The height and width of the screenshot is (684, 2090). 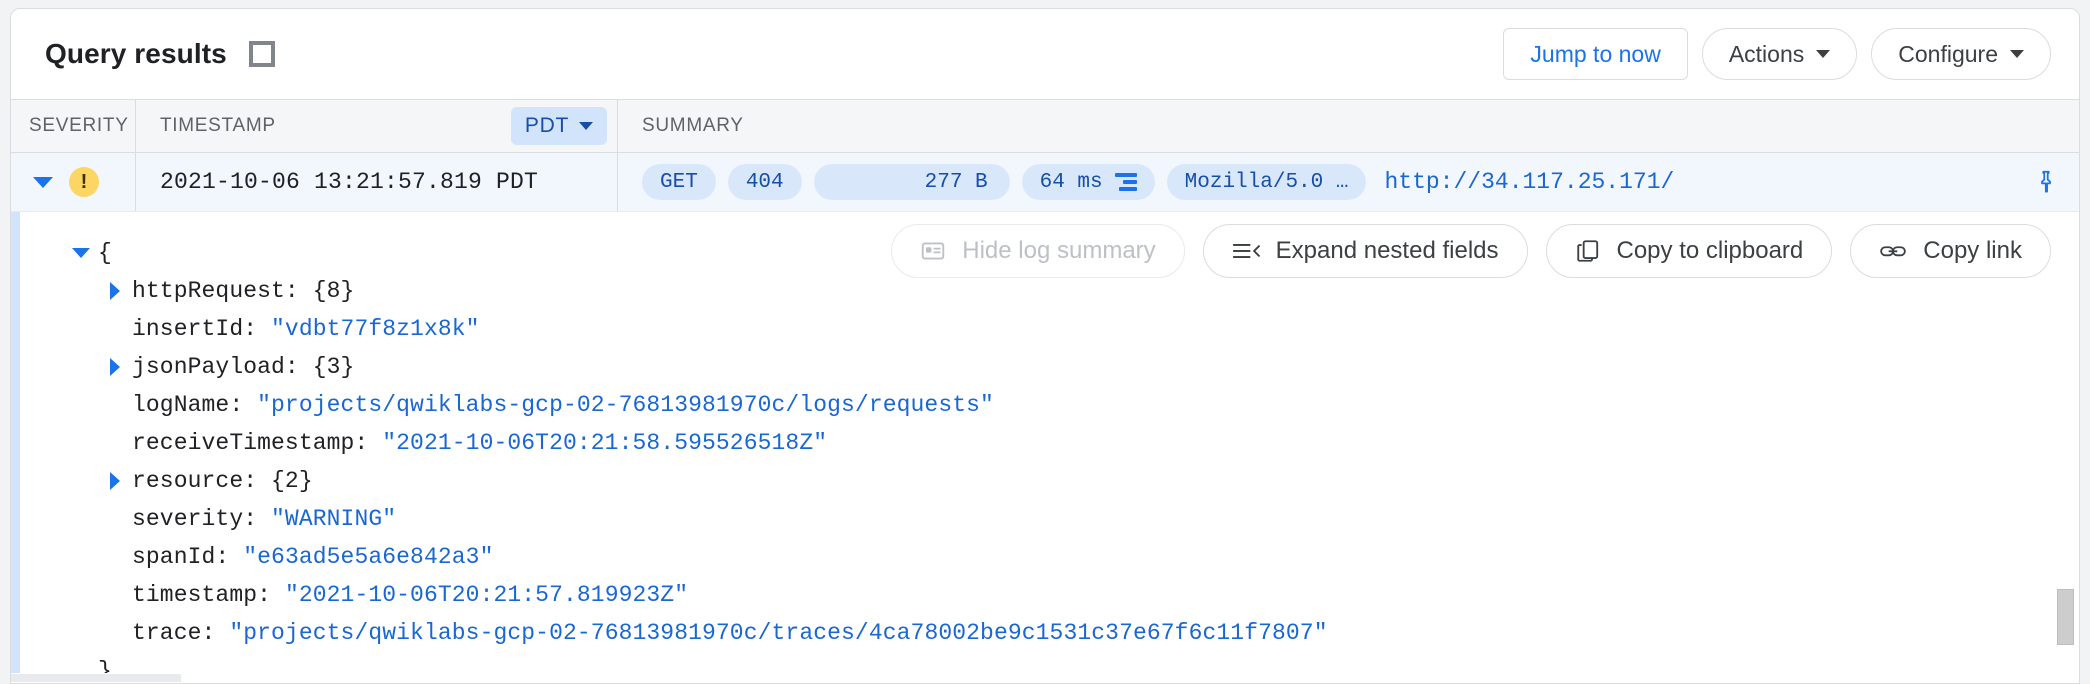 I want to click on json-row: resource: {2}, so click(x=1071, y=481).